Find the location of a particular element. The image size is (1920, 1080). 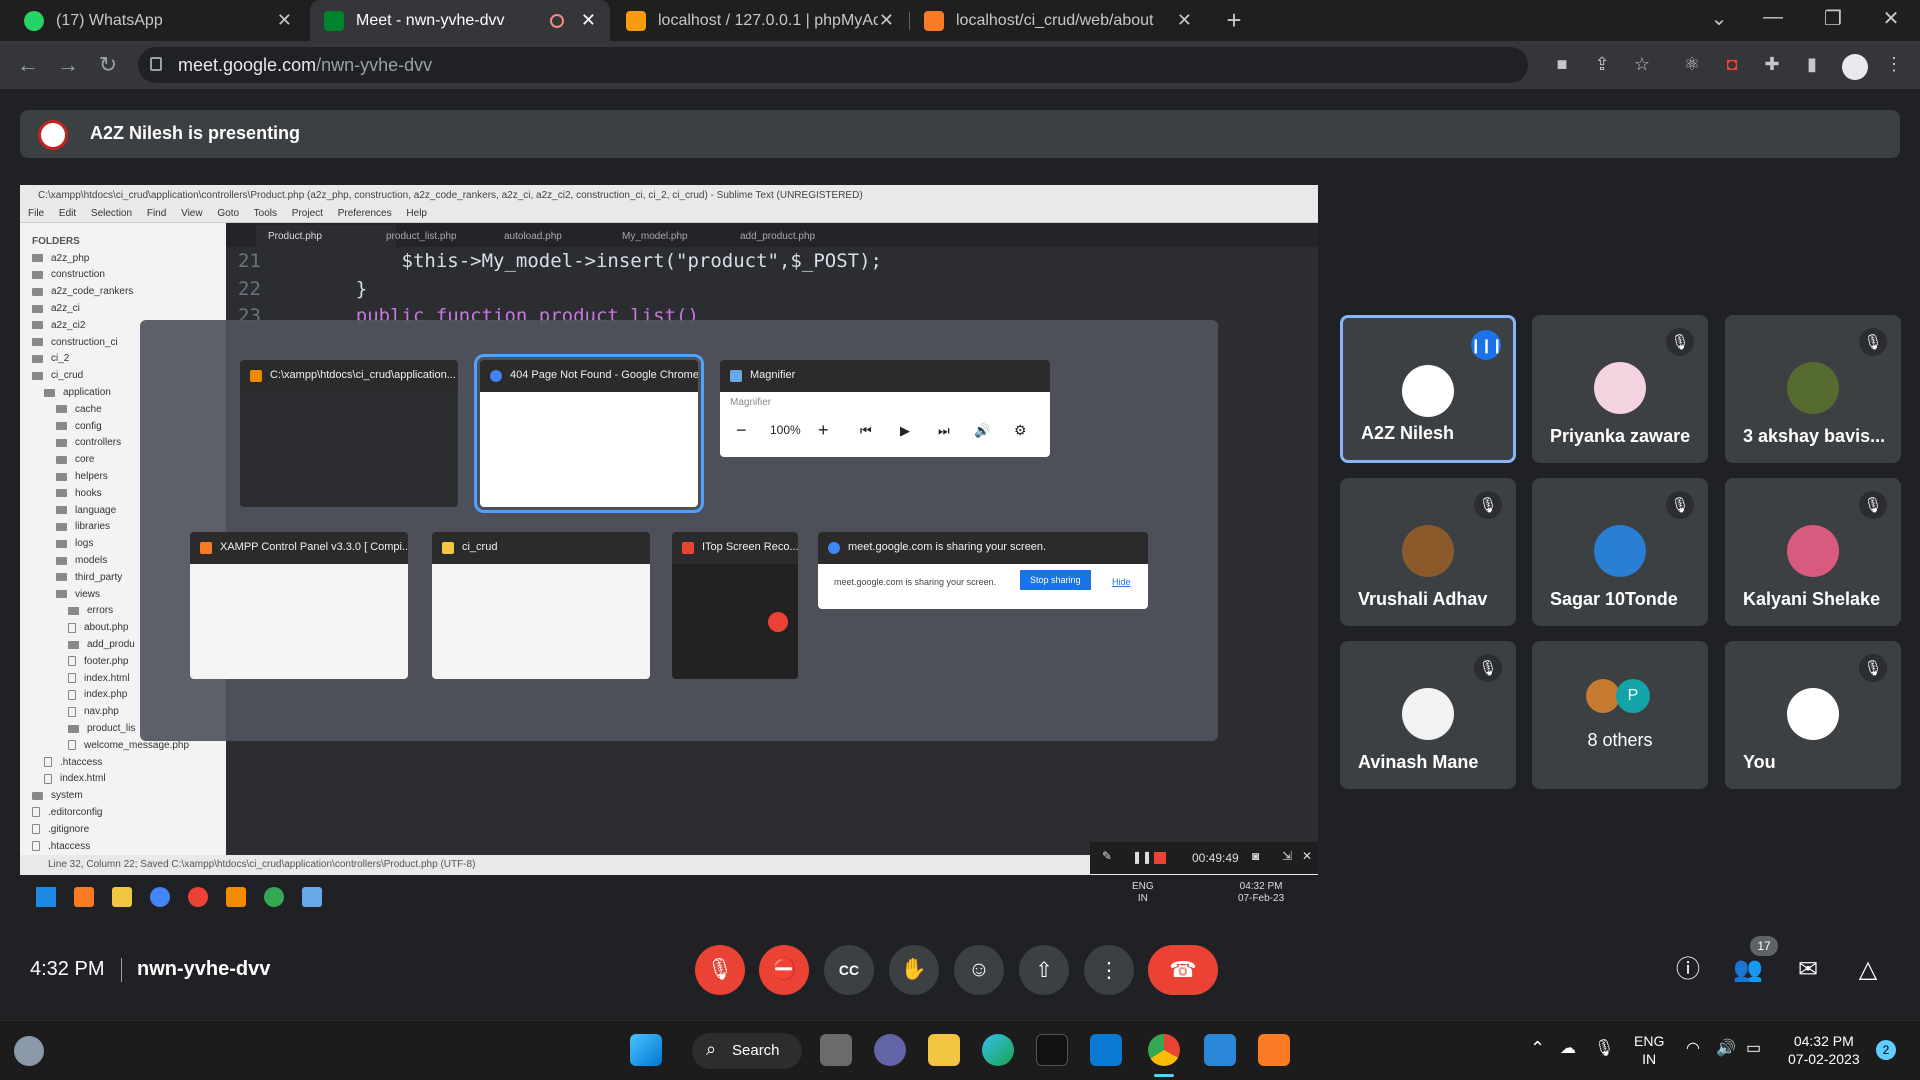

clock-time: 04:32 PM is located at coordinates (1261, 886).